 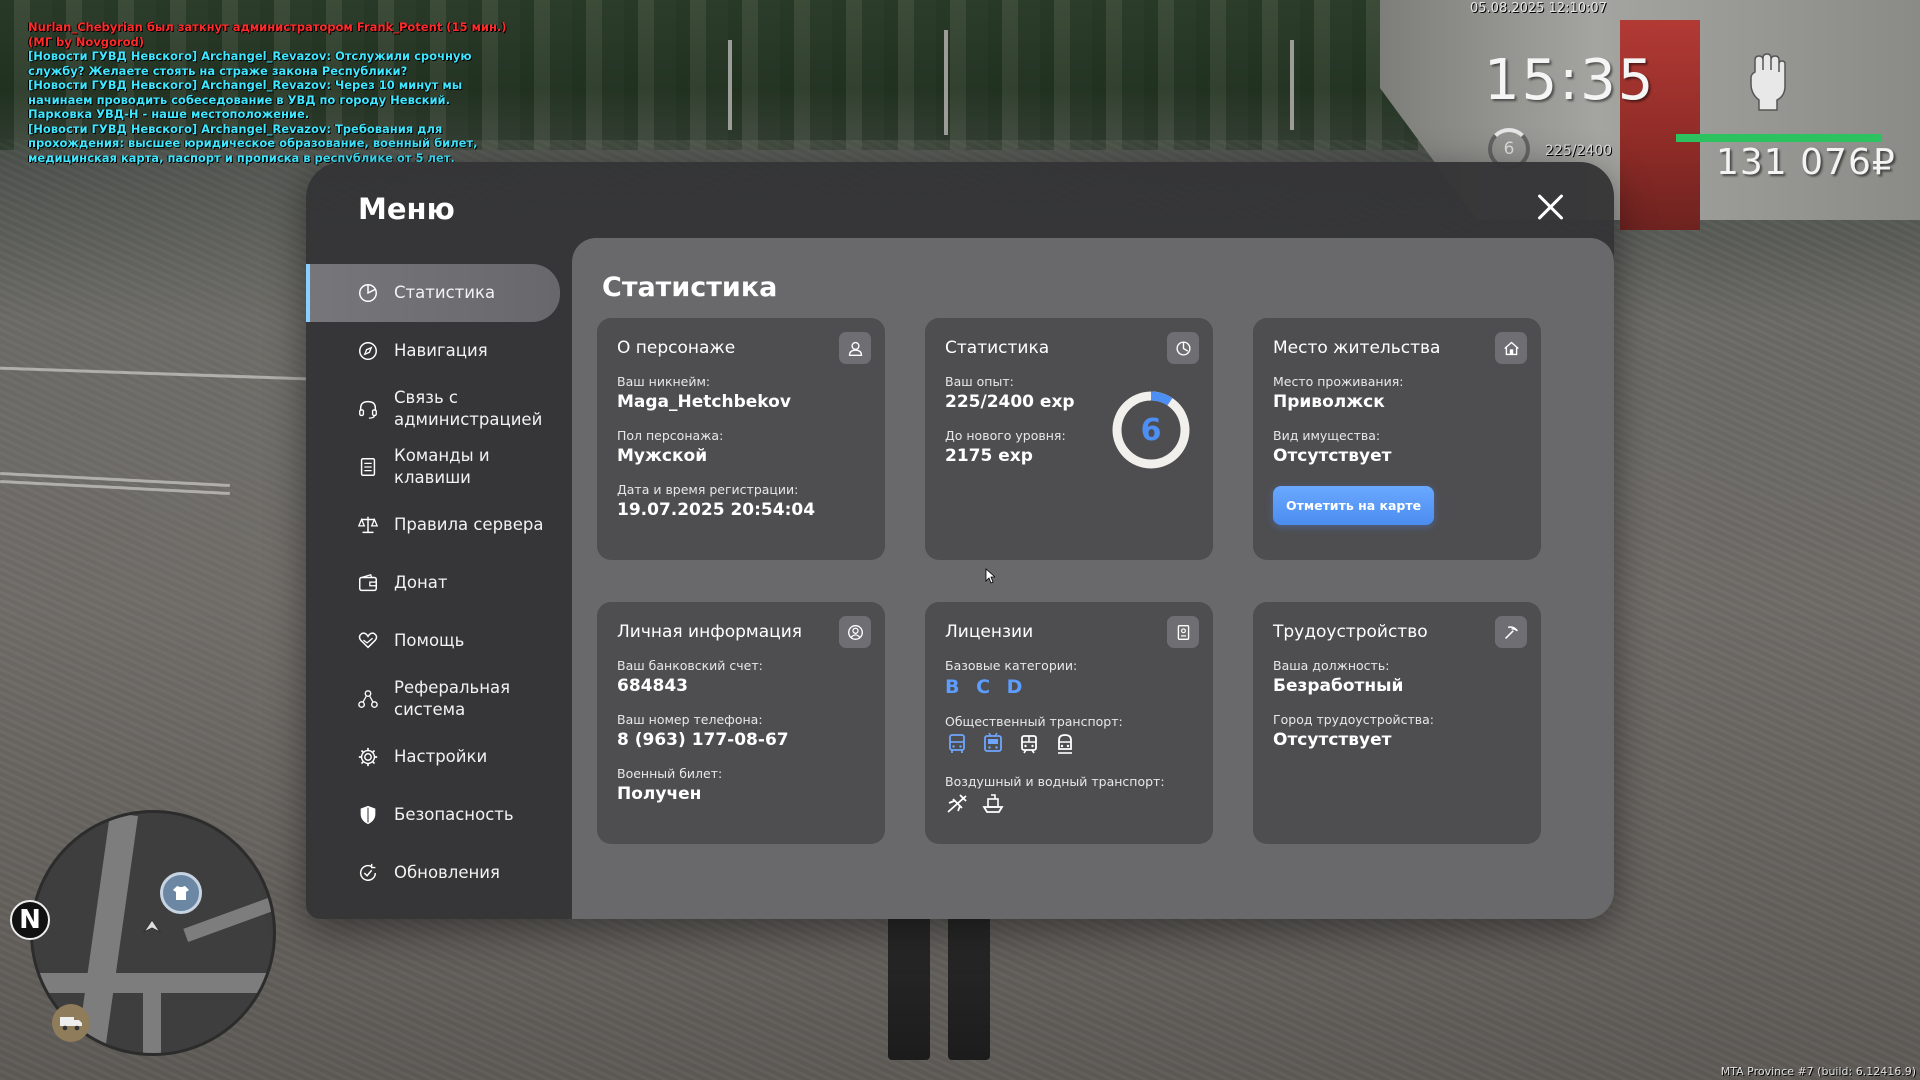 What do you see at coordinates (1183, 348) in the screenshot?
I see `clock-chart-icon` at bounding box center [1183, 348].